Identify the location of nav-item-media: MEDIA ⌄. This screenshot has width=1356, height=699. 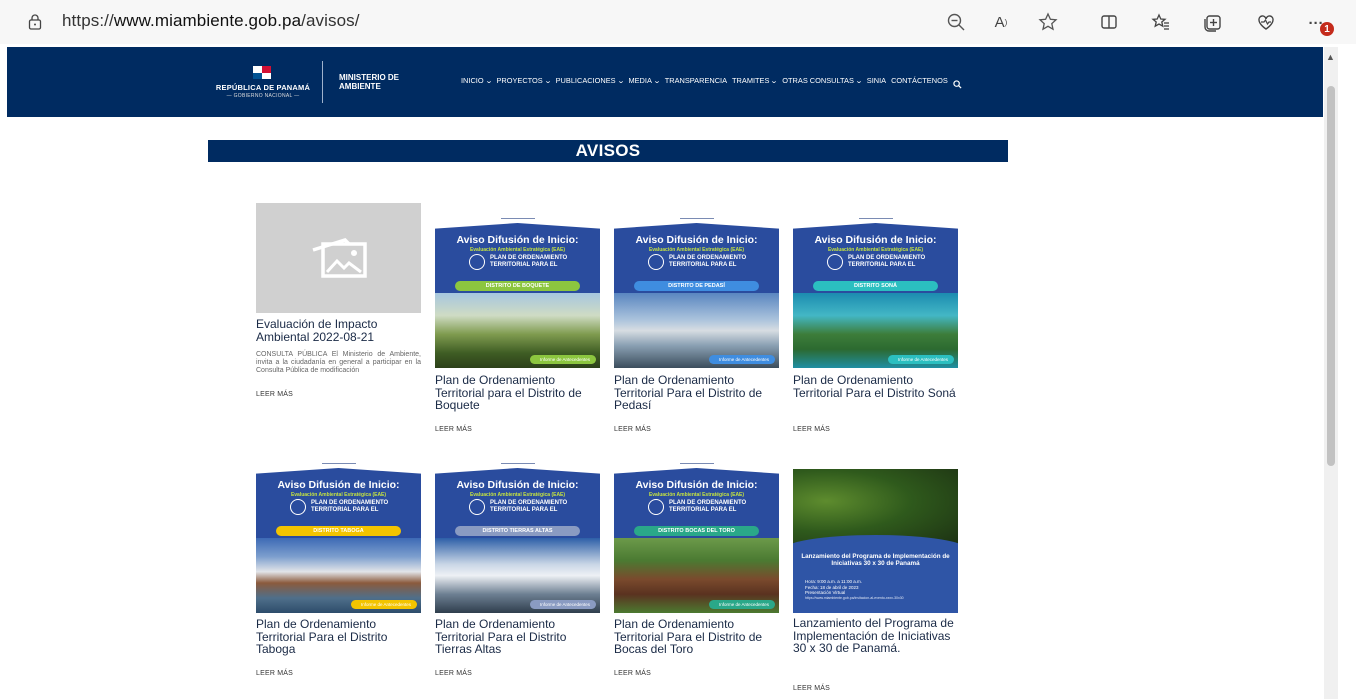
(644, 80).